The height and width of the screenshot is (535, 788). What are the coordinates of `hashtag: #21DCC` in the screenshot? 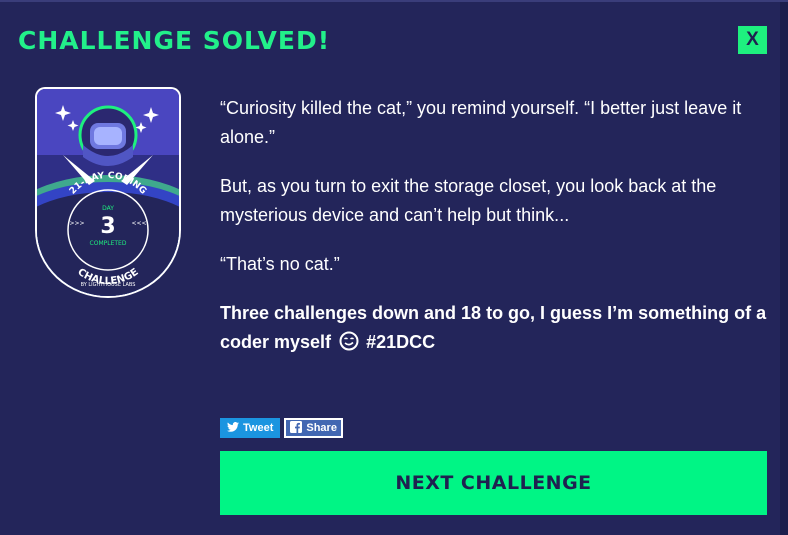 It's located at (401, 342).